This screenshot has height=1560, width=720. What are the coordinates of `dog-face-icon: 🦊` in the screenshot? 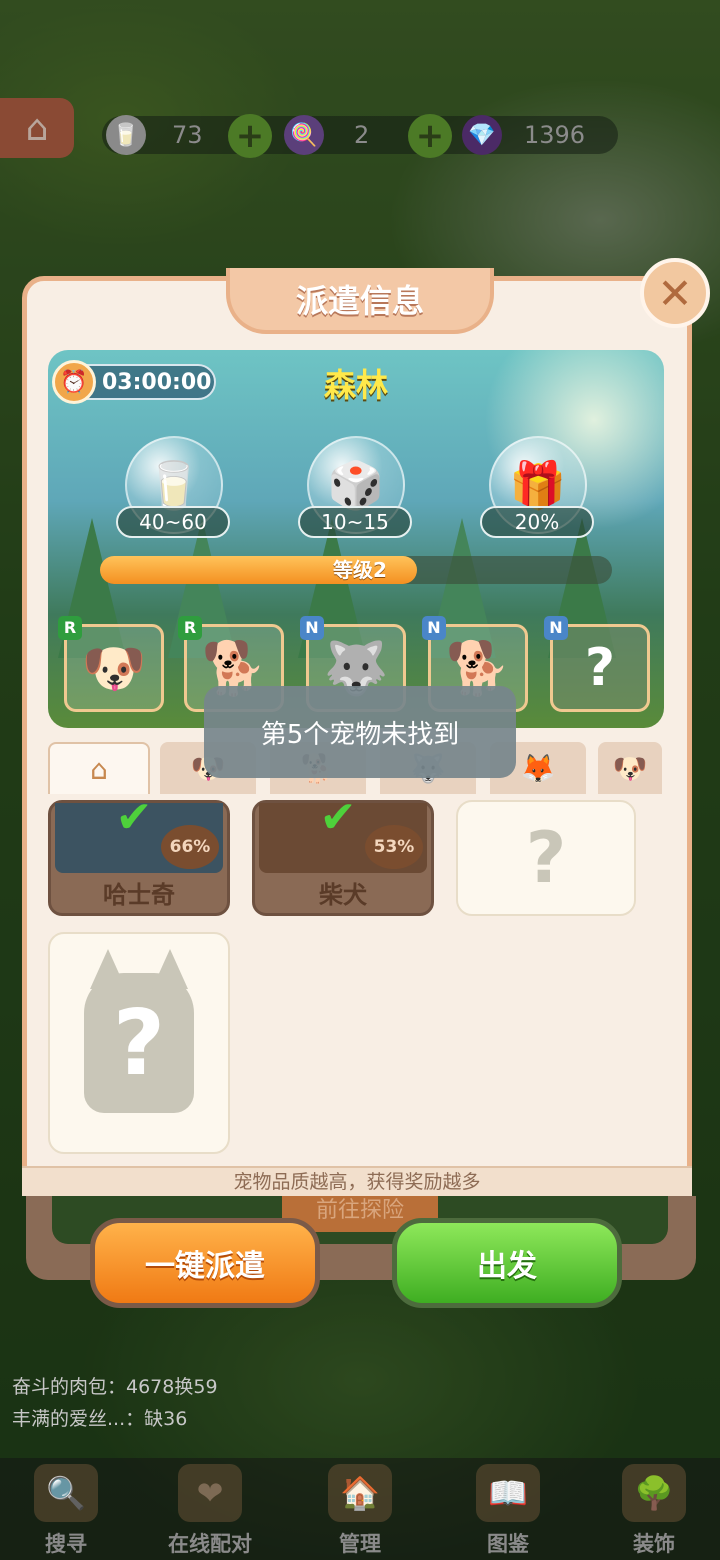 It's located at (538, 768).